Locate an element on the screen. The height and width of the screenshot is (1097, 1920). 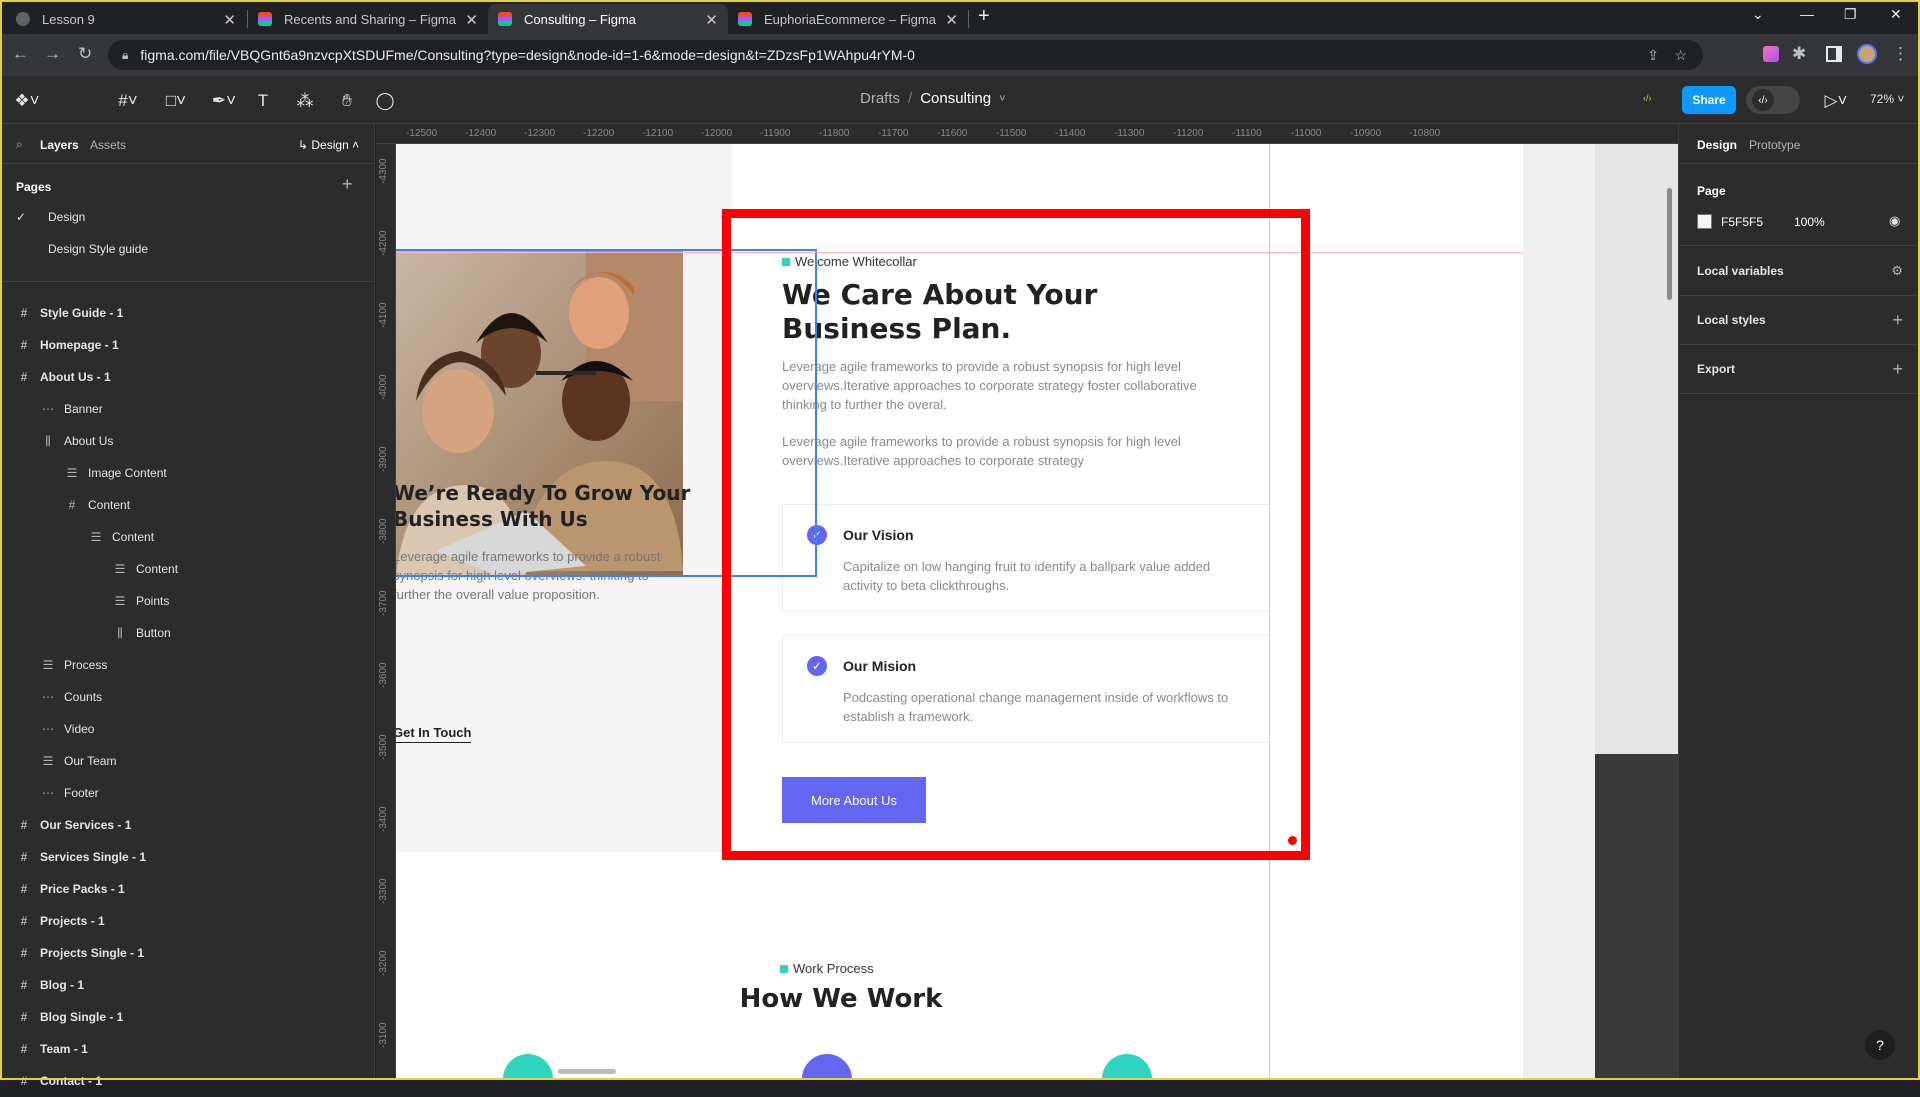
layer-row: ☰ Process is located at coordinates (187, 665).